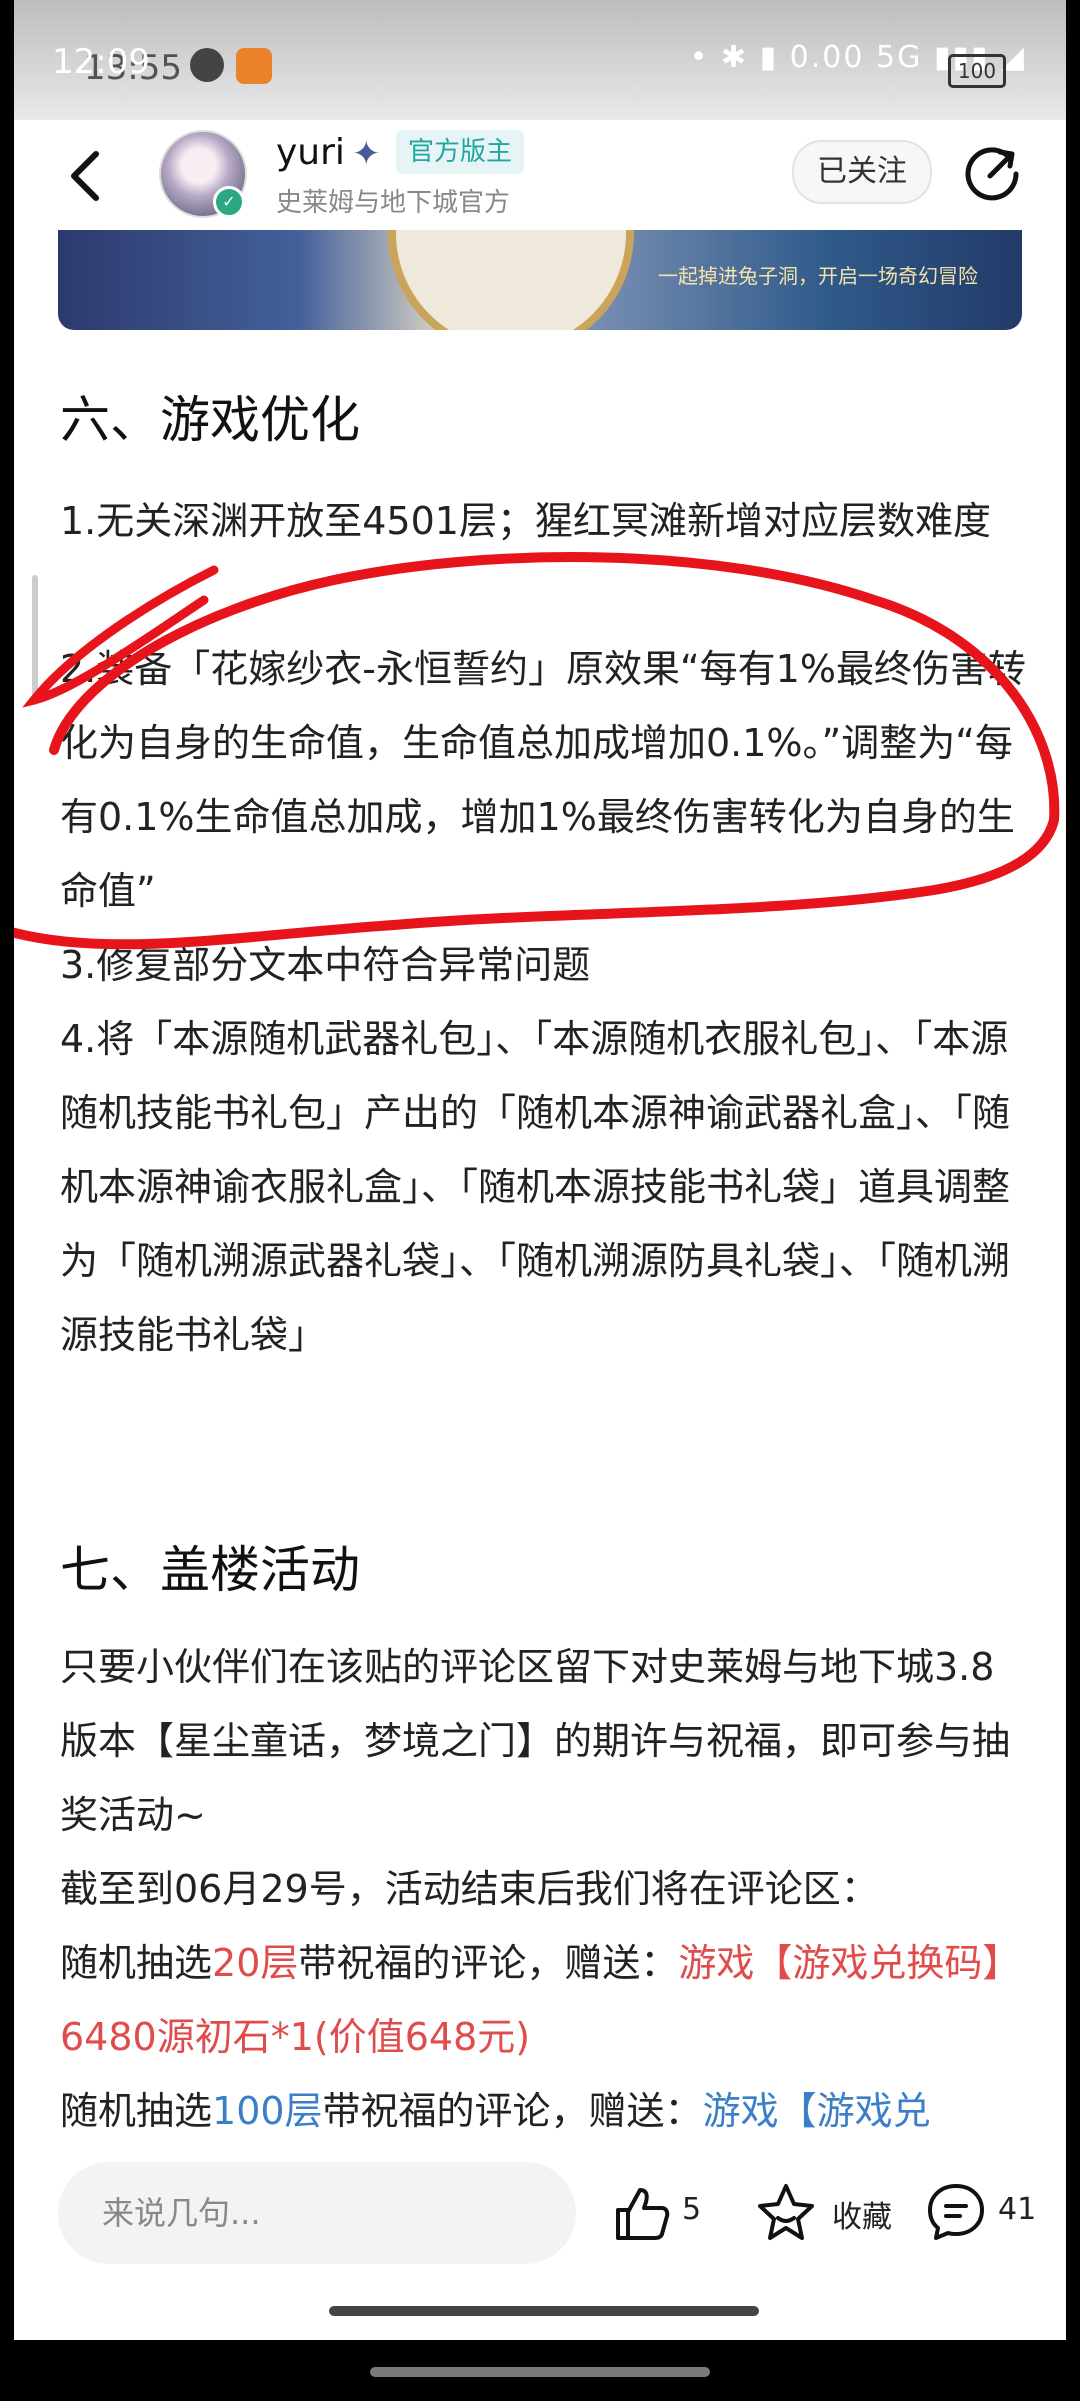 The image size is (1080, 2401). Describe the element at coordinates (267, 2111) in the screenshot. I see `prize-2-floor: 100层` at that location.